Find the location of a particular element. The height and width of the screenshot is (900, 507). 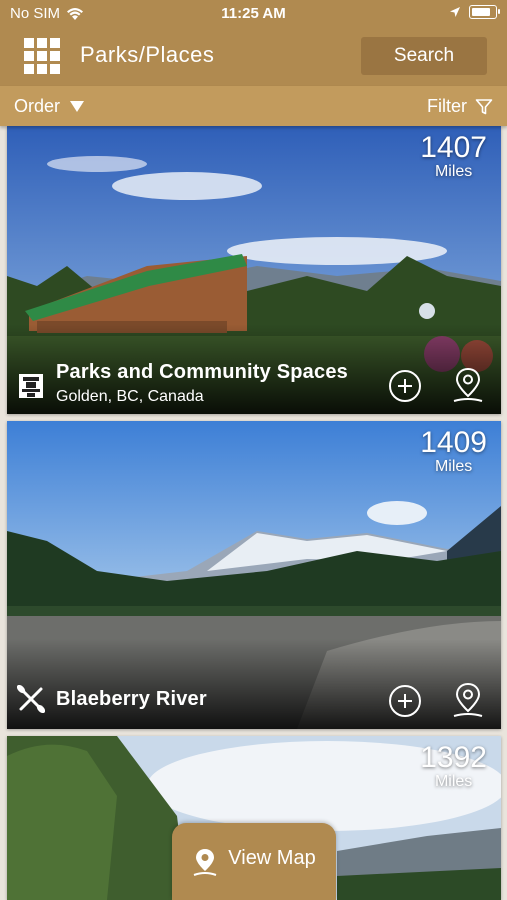

place-location: Golden, BC, Canada is located at coordinates (130, 396).